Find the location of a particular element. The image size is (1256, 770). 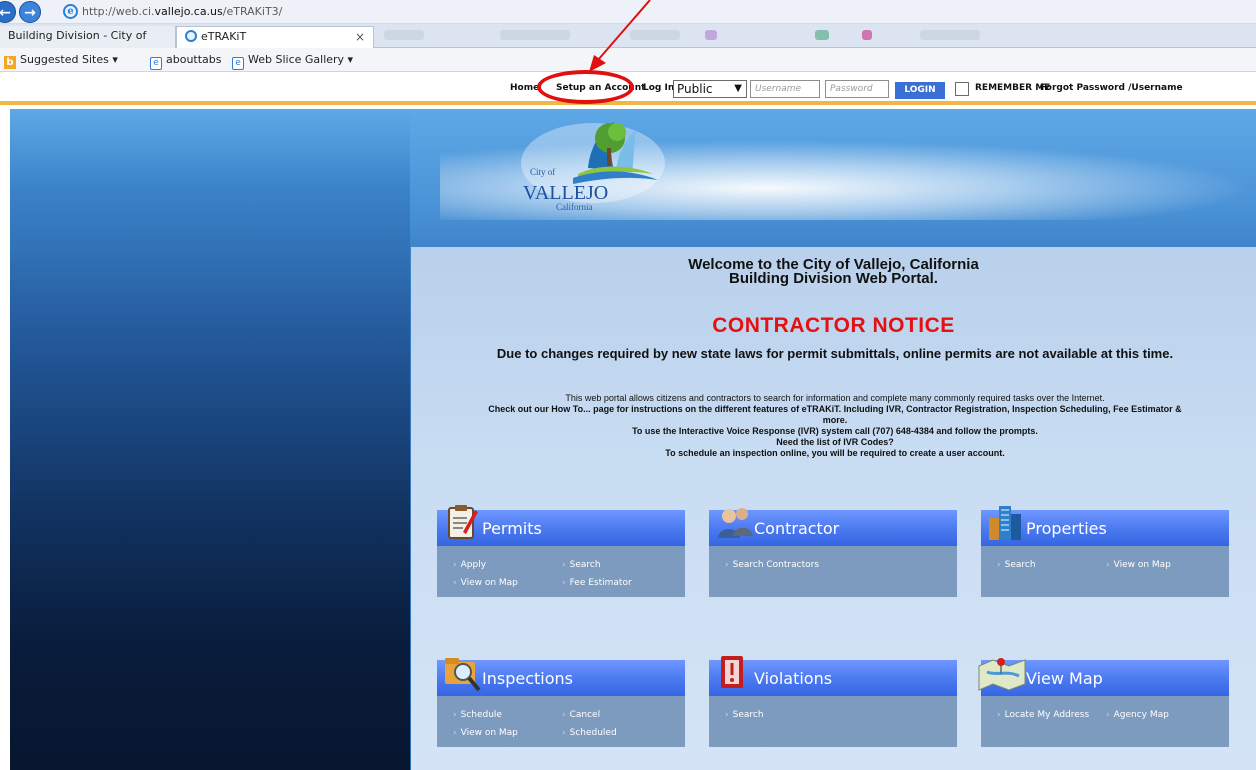

tile-violations: Violations Search is located at coordinates (833, 701).